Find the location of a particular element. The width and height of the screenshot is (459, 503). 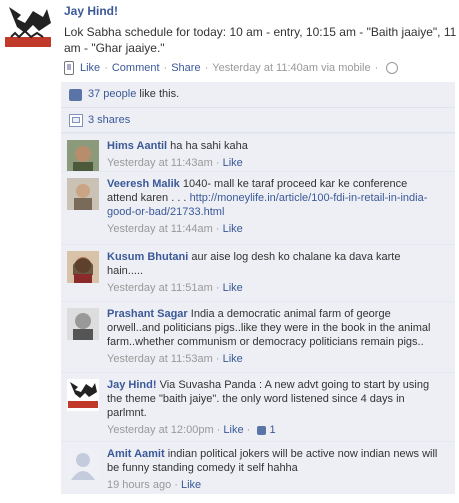

comment-time: Yesterday at 11:44am is located at coordinates (160, 229).